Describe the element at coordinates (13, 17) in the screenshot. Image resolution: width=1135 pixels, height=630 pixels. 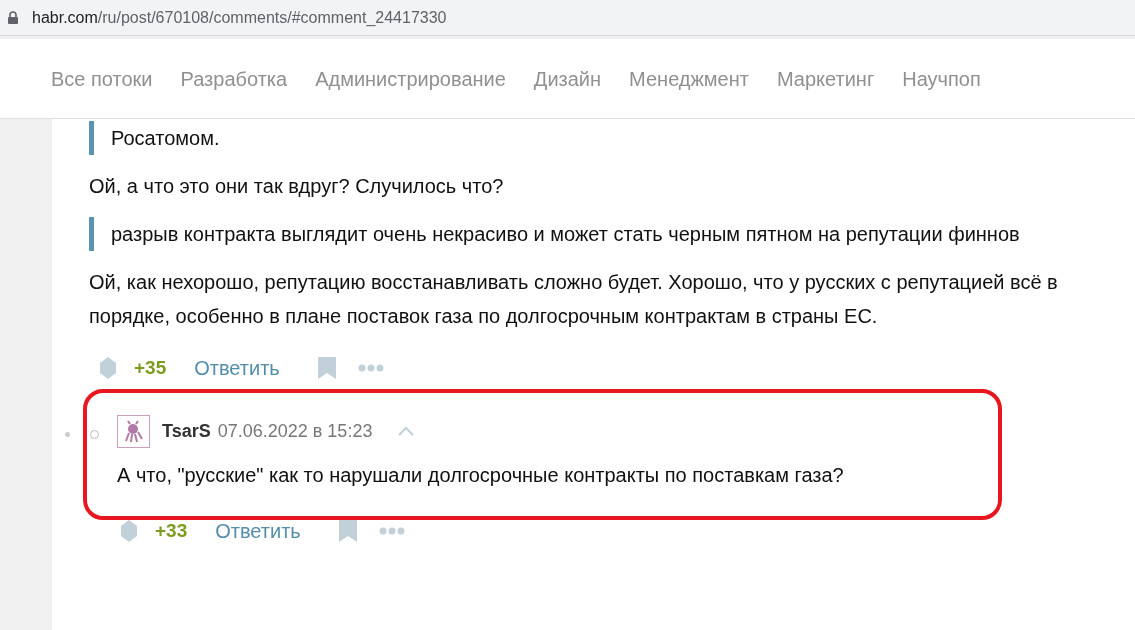
I see `lock-icon` at that location.